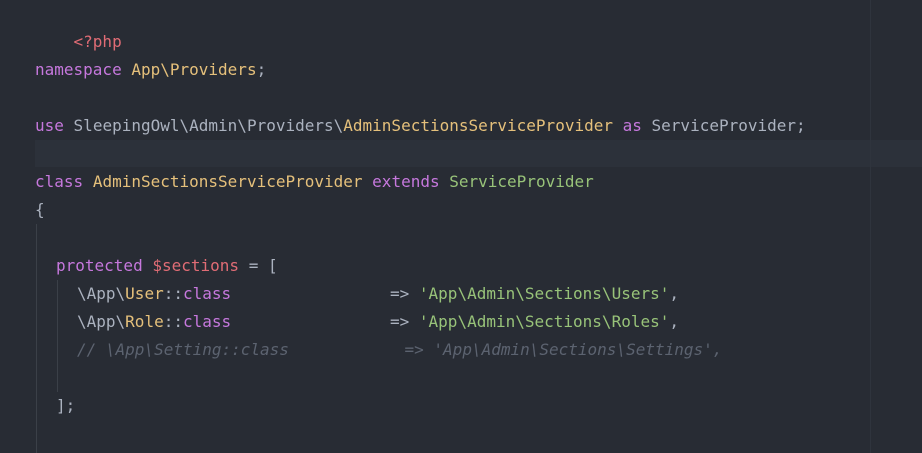  I want to click on roles-section-string: 'App\Admin\Sections\Roles', so click(544, 321).